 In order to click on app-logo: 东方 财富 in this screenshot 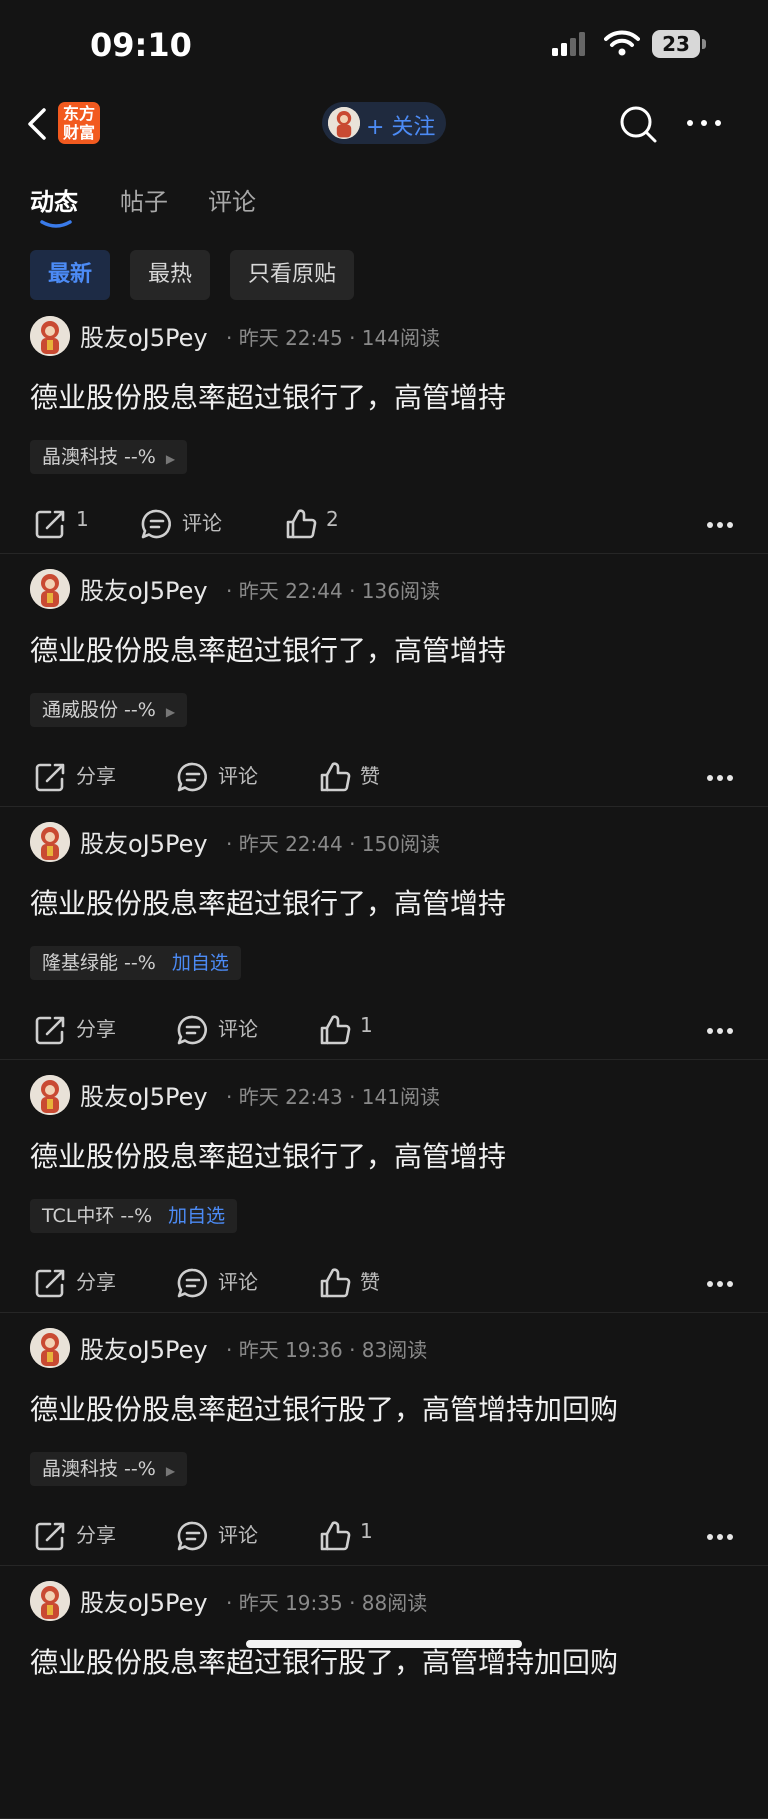, I will do `click(79, 123)`.